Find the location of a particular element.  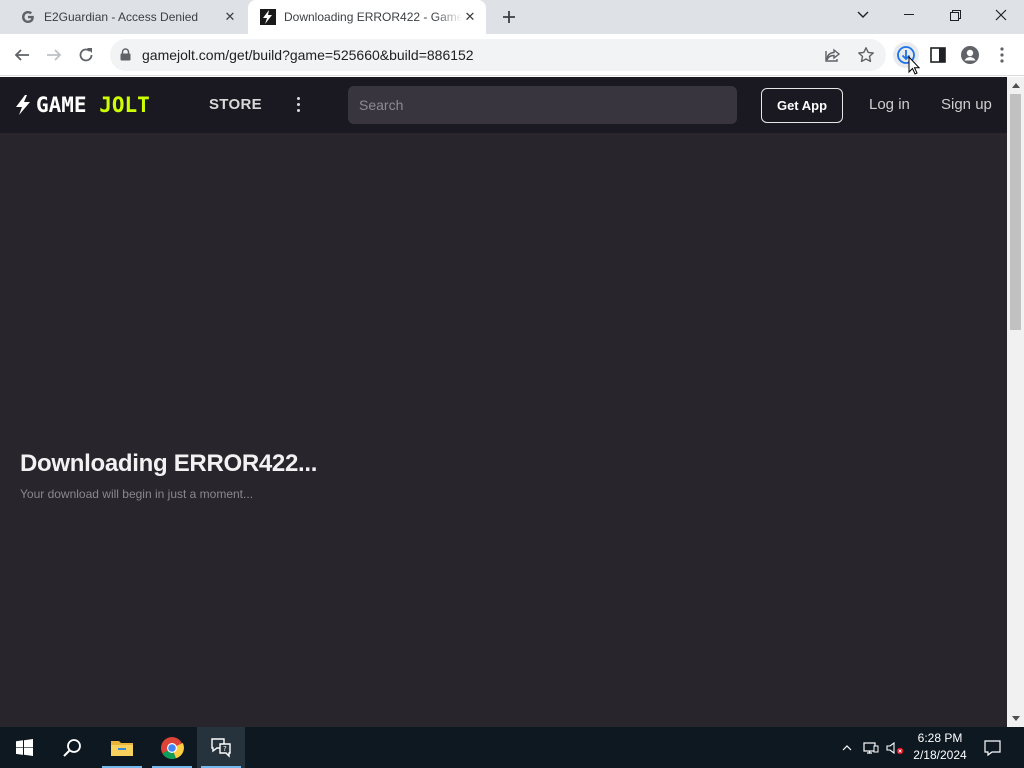

lock-icon is located at coordinates (125, 57).